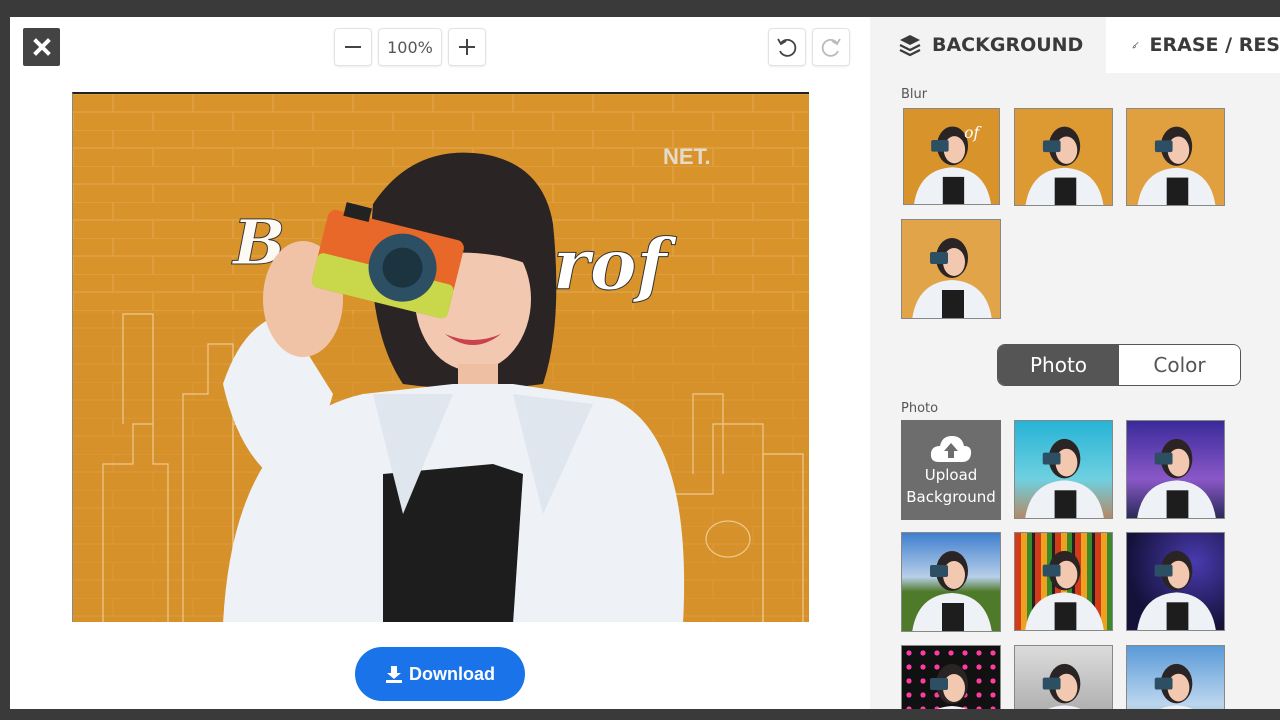 This screenshot has height=720, width=1280. What do you see at coordinates (914, 94) in the screenshot?
I see `blur-section-label: Blur` at bounding box center [914, 94].